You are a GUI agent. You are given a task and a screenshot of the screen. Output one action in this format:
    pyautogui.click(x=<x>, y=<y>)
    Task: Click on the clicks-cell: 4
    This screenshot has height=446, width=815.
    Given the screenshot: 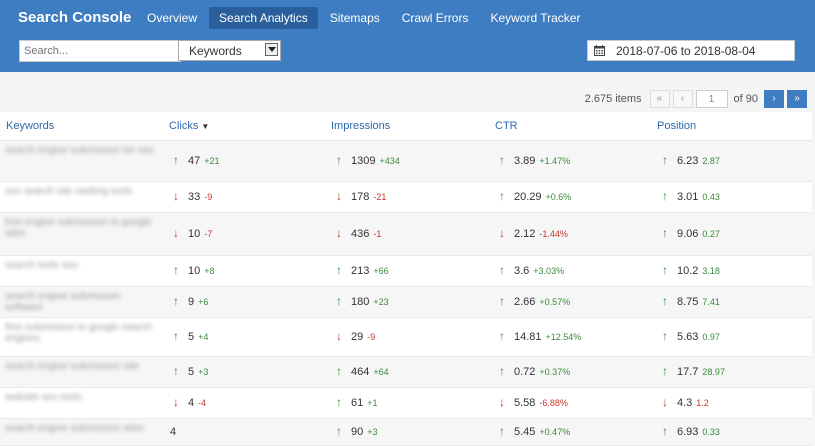 What is the action you would take?
    pyautogui.click(x=175, y=431)
    